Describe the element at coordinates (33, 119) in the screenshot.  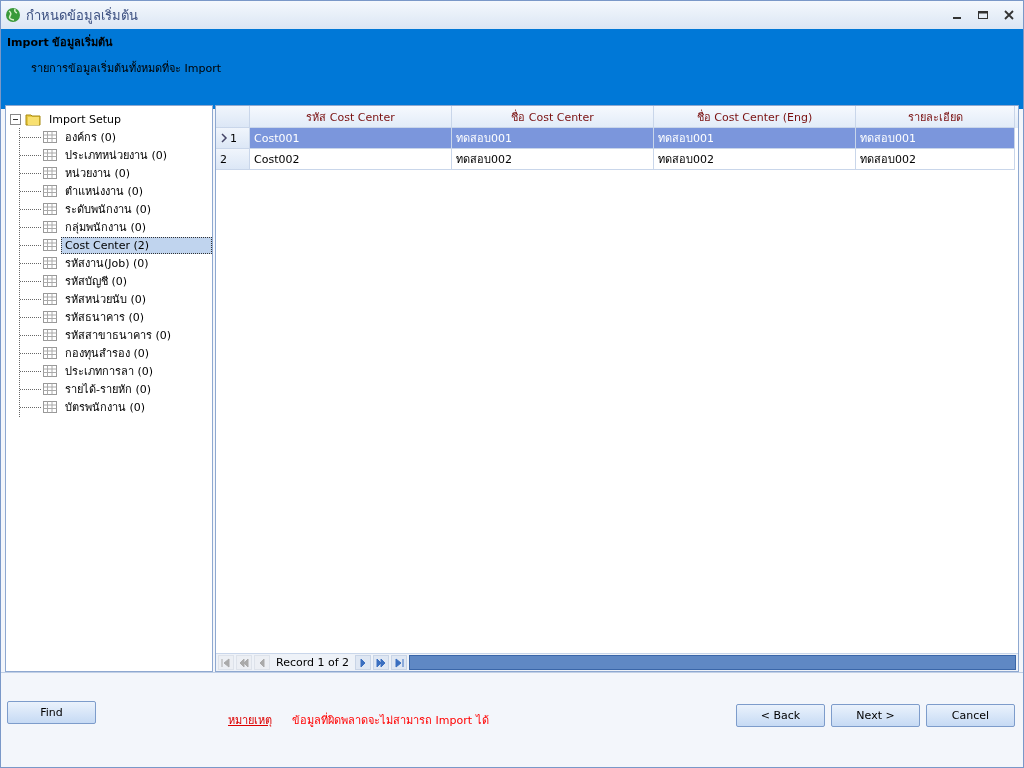
I see `folder-icon` at that location.